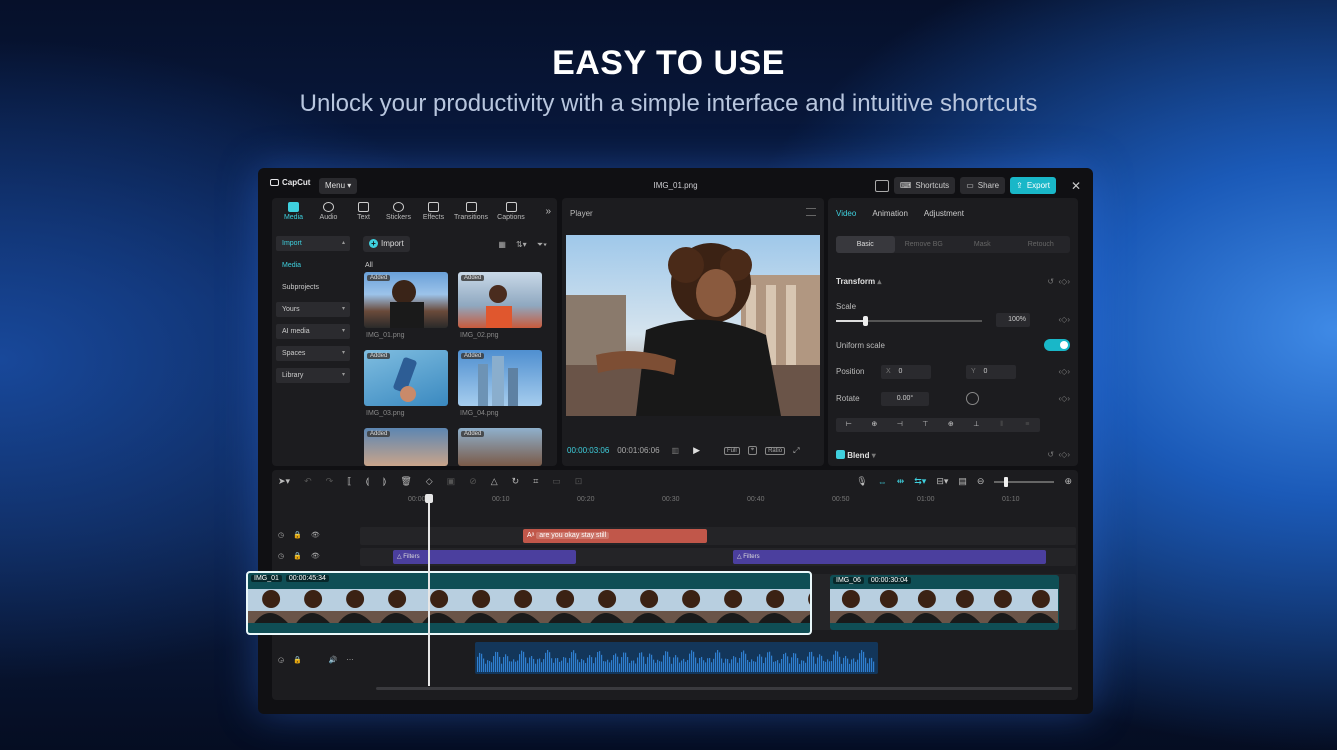  Describe the element at coordinates (535, 481) in the screenshot. I see `crop-icon: ⌗` at that location.